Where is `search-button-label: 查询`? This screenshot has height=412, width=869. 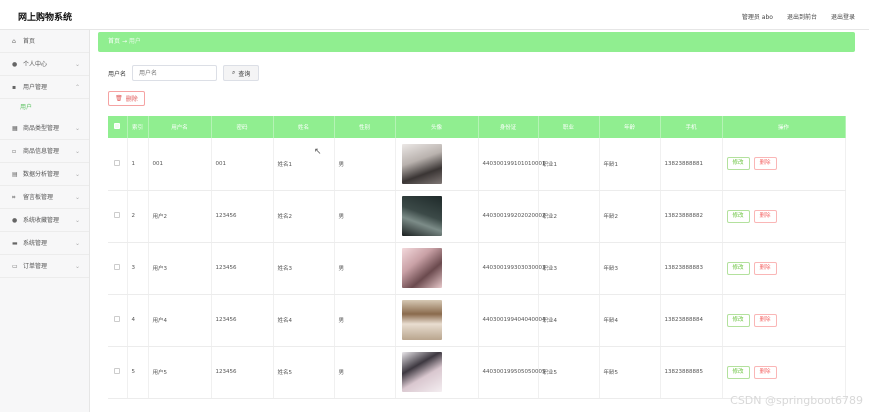
search-button-label: 查询 is located at coordinates (244, 74).